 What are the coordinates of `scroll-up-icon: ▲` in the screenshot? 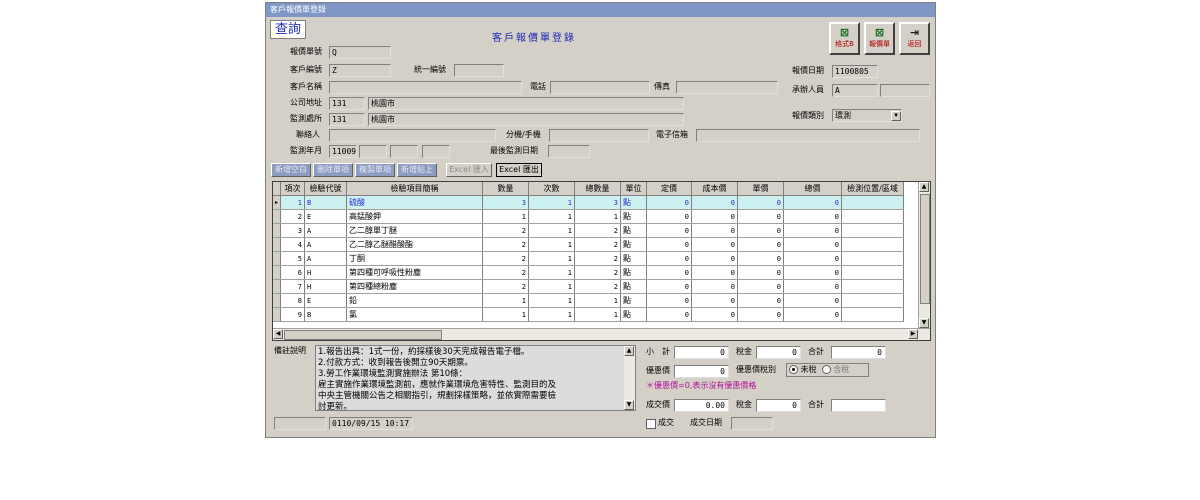 It's located at (924, 187).